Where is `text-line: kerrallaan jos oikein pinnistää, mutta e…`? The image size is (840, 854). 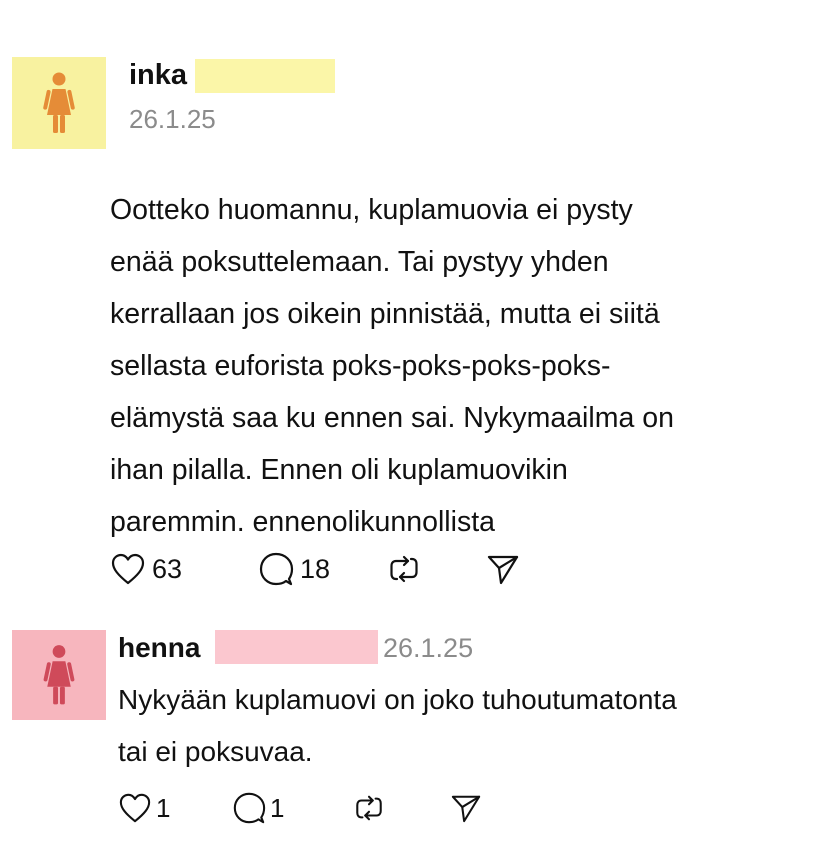
text-line: kerrallaan jos oikein pinnistää, mutta e… is located at coordinates (385, 314).